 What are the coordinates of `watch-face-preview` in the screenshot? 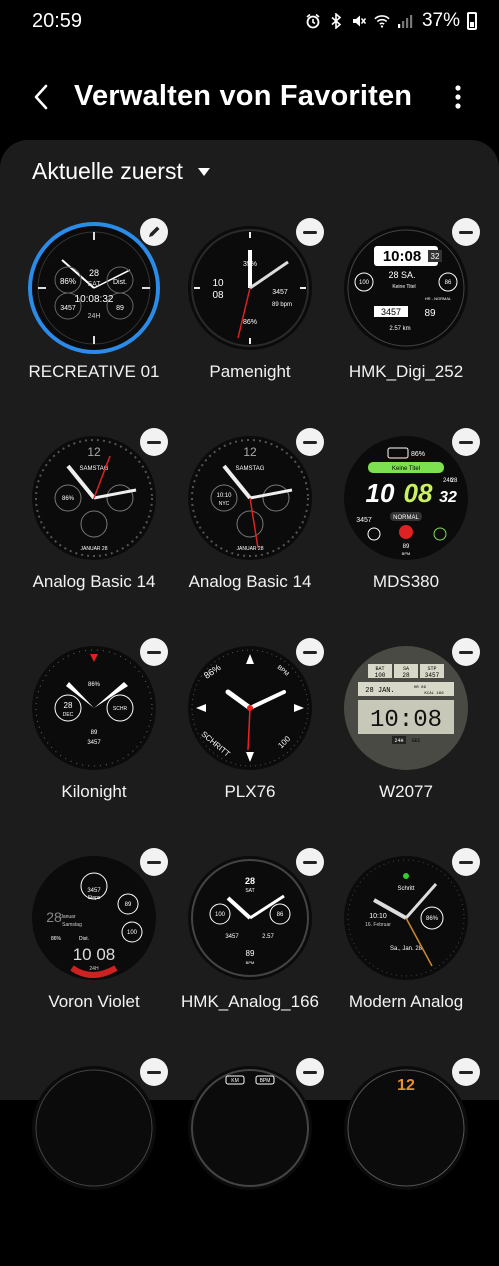 It's located at (94, 1128).